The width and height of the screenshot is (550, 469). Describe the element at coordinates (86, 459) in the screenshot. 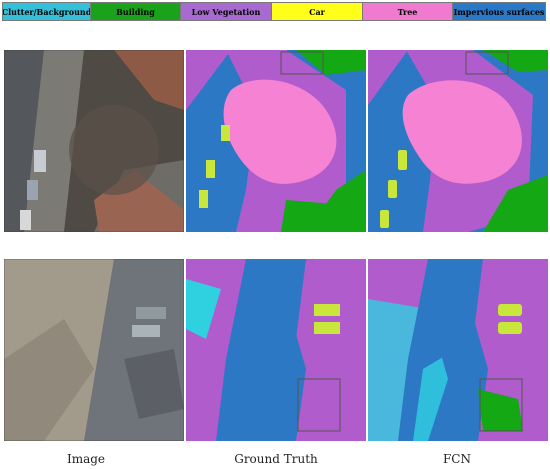

I see `caption-image: Image` at that location.